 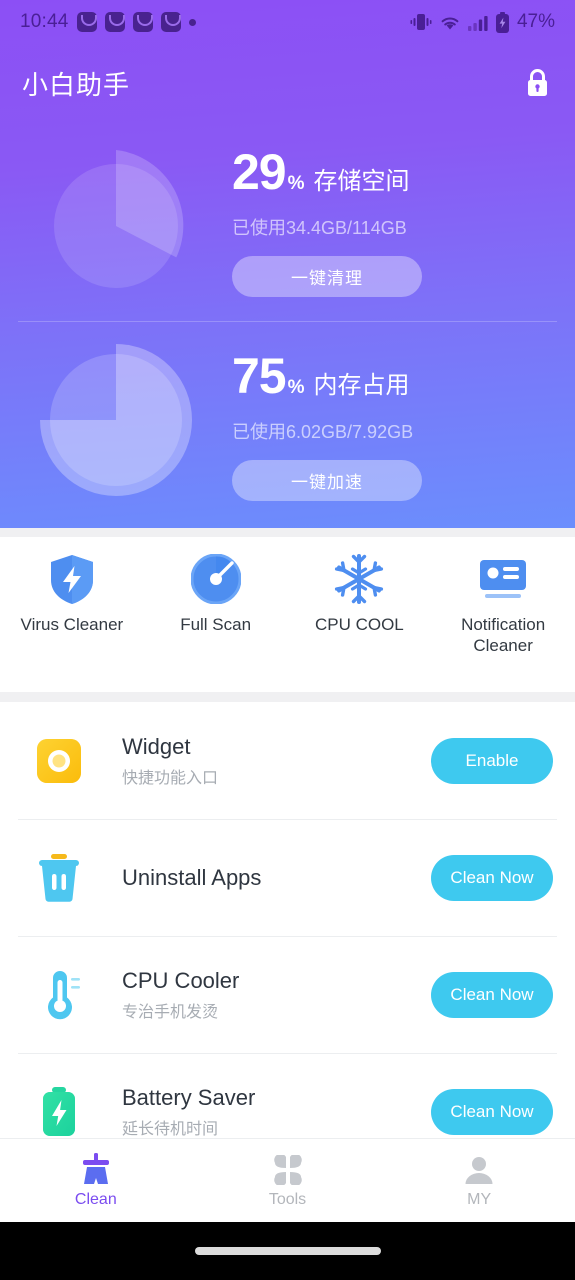 I want to click on feature-subtitle: 延长待机时间, so click(x=170, y=1129).